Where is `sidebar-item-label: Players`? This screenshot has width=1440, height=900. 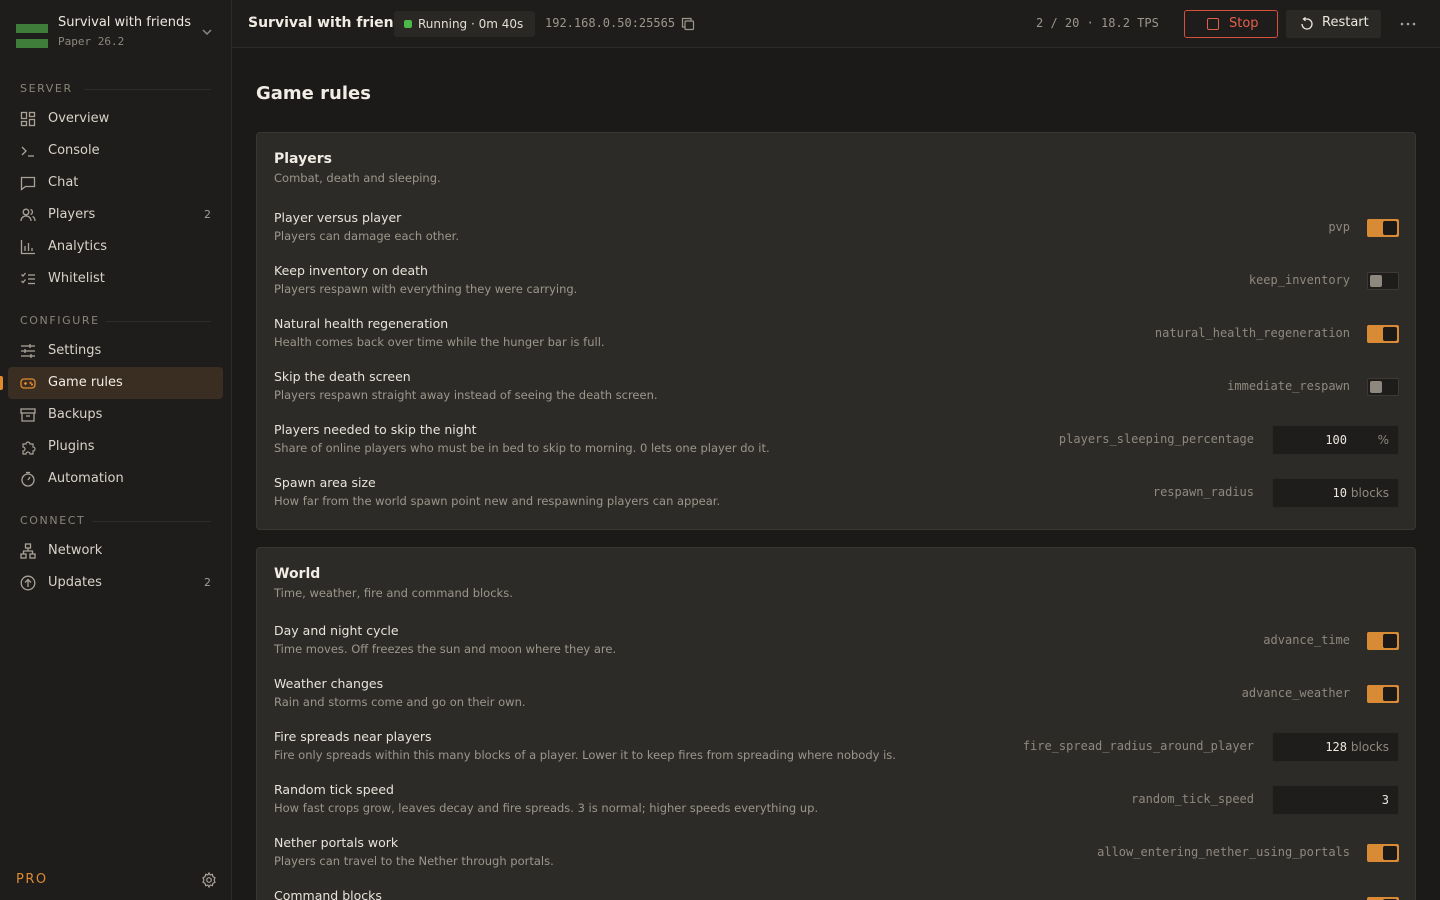
sidebar-item-label: Players is located at coordinates (72, 214).